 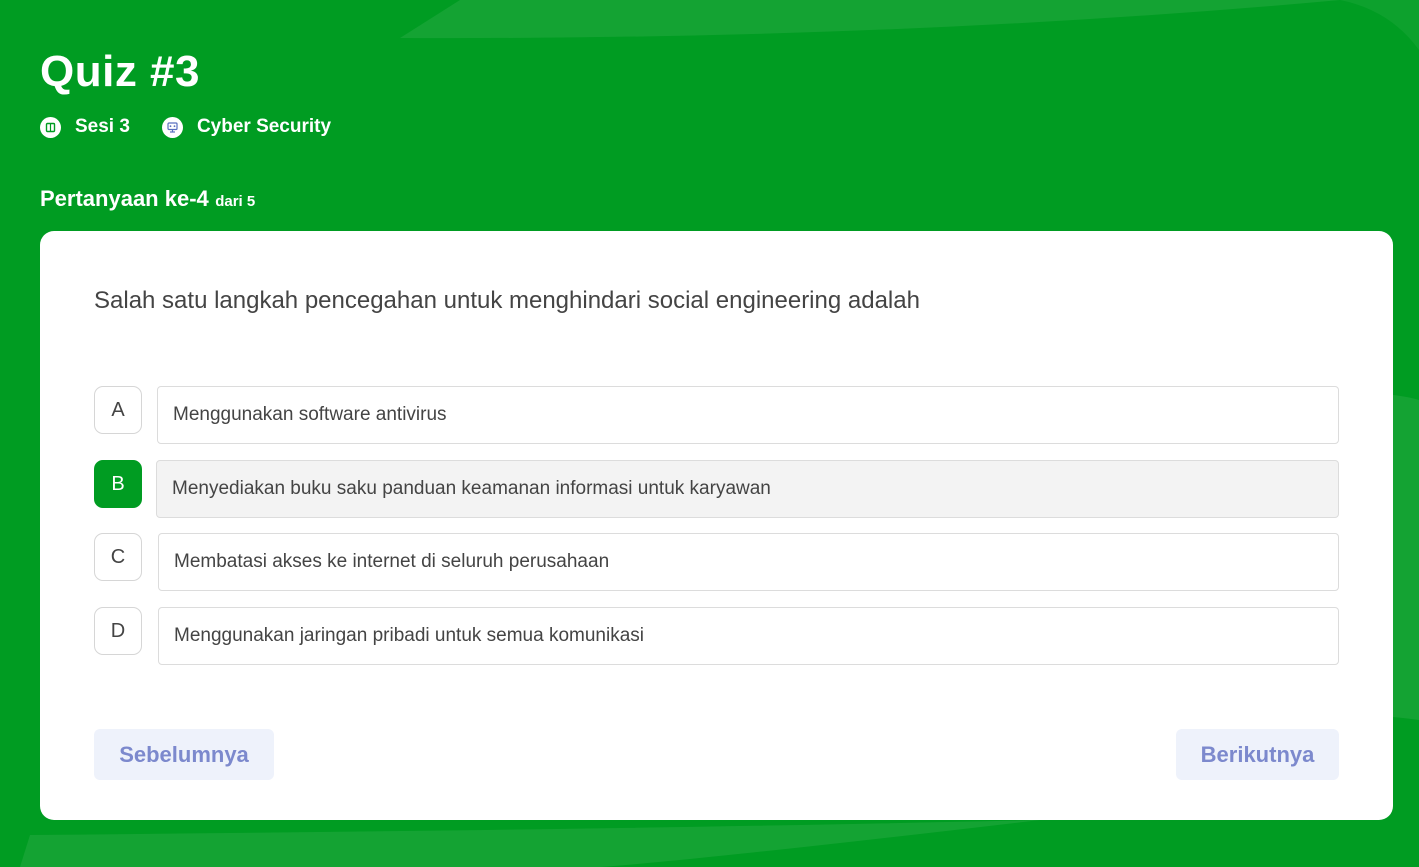 I want to click on option-letter: B, so click(x=118, y=484).